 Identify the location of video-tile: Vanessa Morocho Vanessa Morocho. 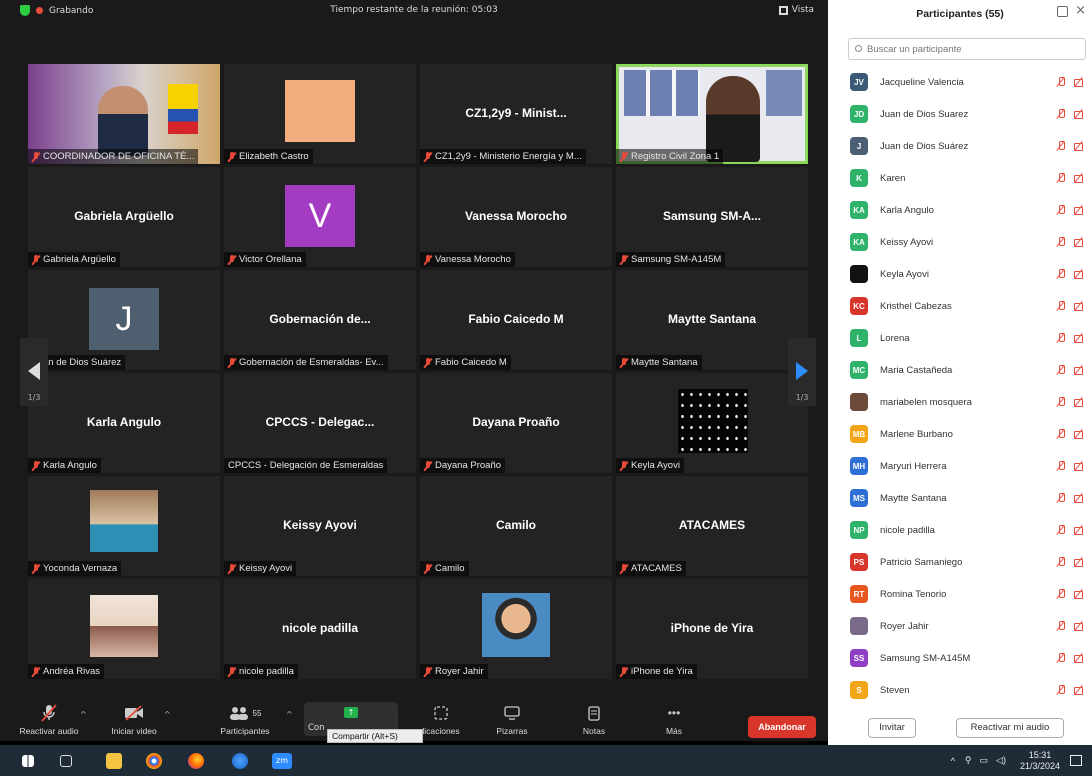
(516, 217).